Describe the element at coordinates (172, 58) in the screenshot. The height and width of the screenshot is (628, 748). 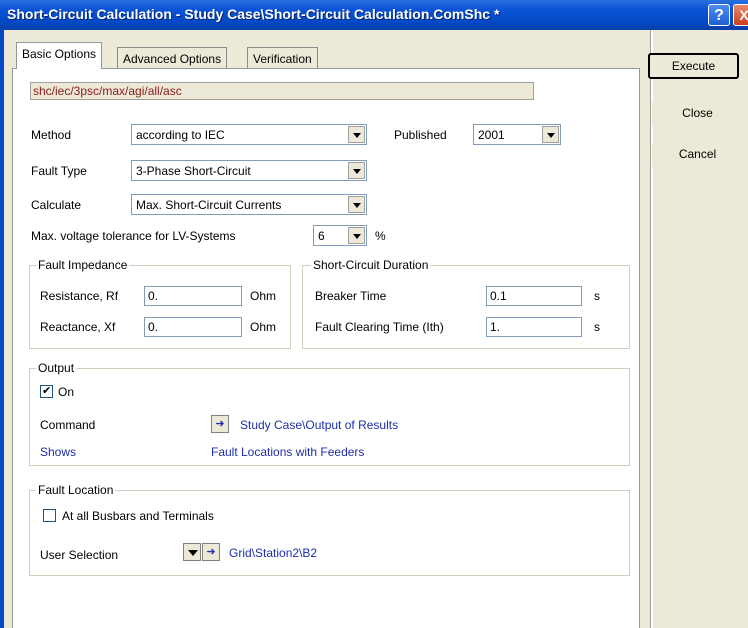
I see `tab-advanced-options: Advanced Options` at that location.